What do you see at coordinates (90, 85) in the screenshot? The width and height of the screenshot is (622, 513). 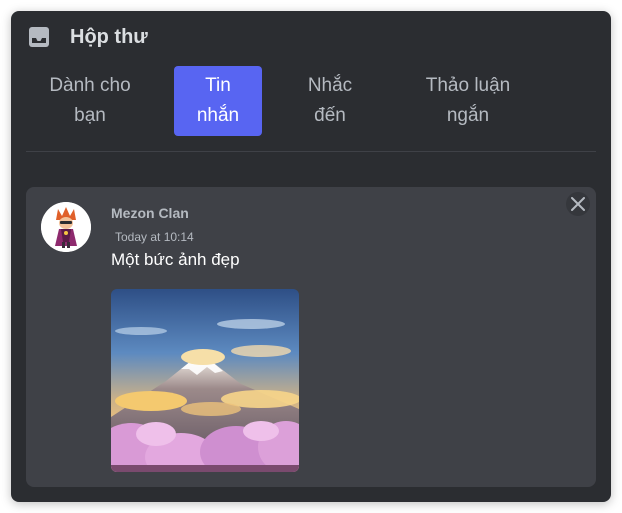 I see `tab-for-you-line1: Dành cho` at bounding box center [90, 85].